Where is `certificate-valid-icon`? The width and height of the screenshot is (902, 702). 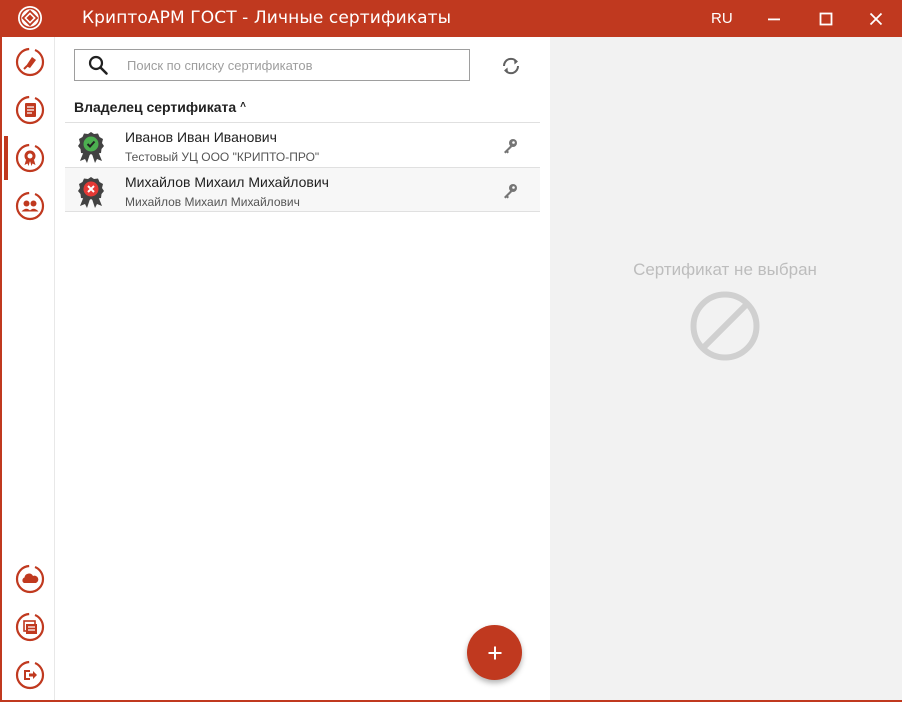
certificate-valid-icon is located at coordinates (91, 147).